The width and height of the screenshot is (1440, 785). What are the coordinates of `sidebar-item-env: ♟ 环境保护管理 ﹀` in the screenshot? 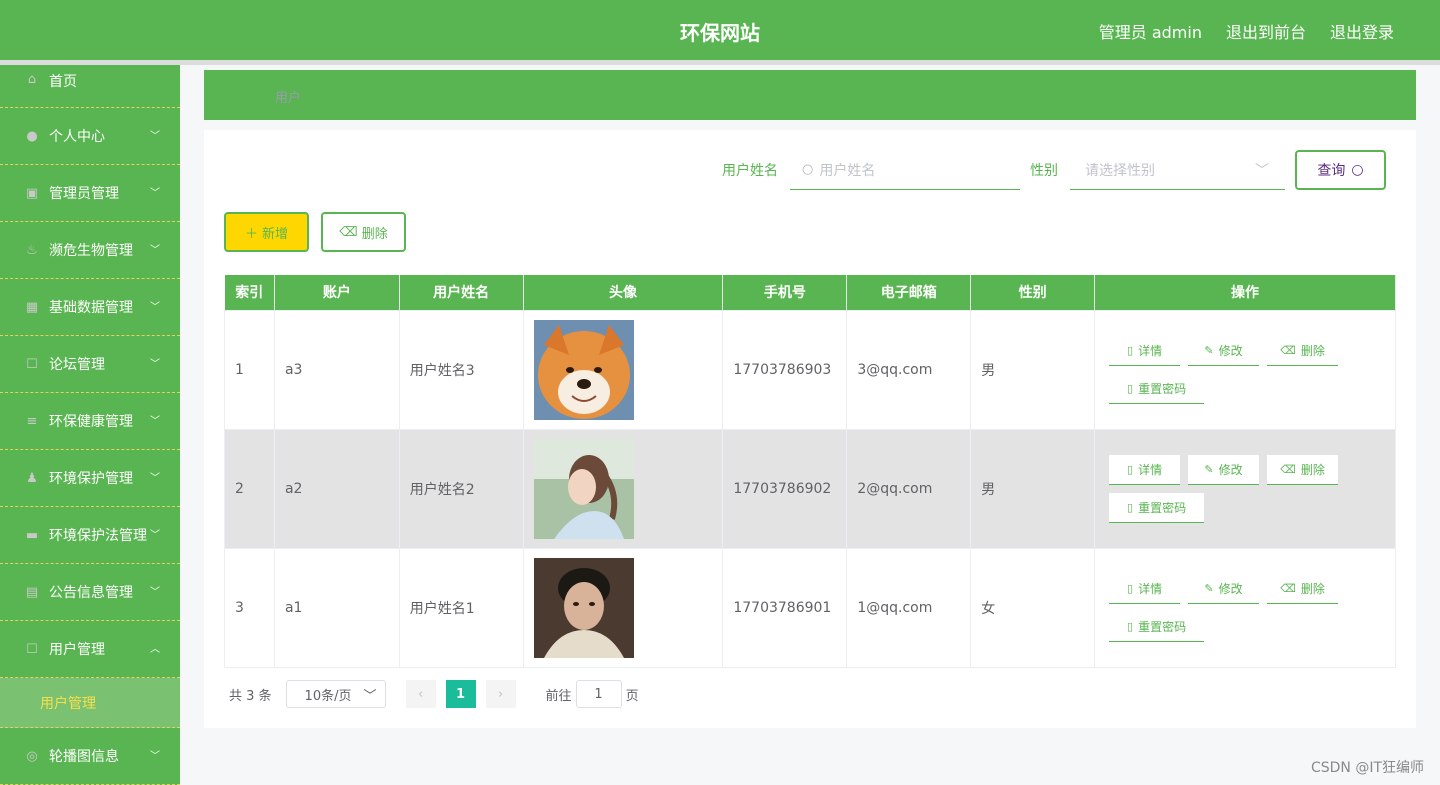 It's located at (90, 478).